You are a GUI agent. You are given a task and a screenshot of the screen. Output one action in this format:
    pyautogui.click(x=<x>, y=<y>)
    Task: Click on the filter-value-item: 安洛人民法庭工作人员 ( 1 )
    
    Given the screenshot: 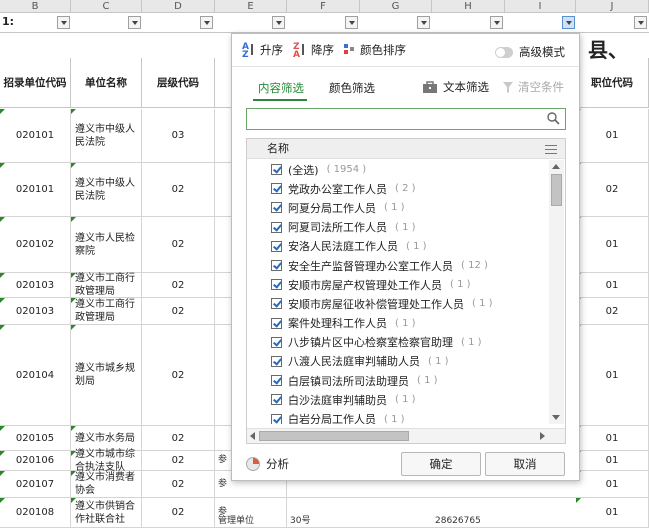 What is the action you would take?
    pyautogui.click(x=398, y=246)
    